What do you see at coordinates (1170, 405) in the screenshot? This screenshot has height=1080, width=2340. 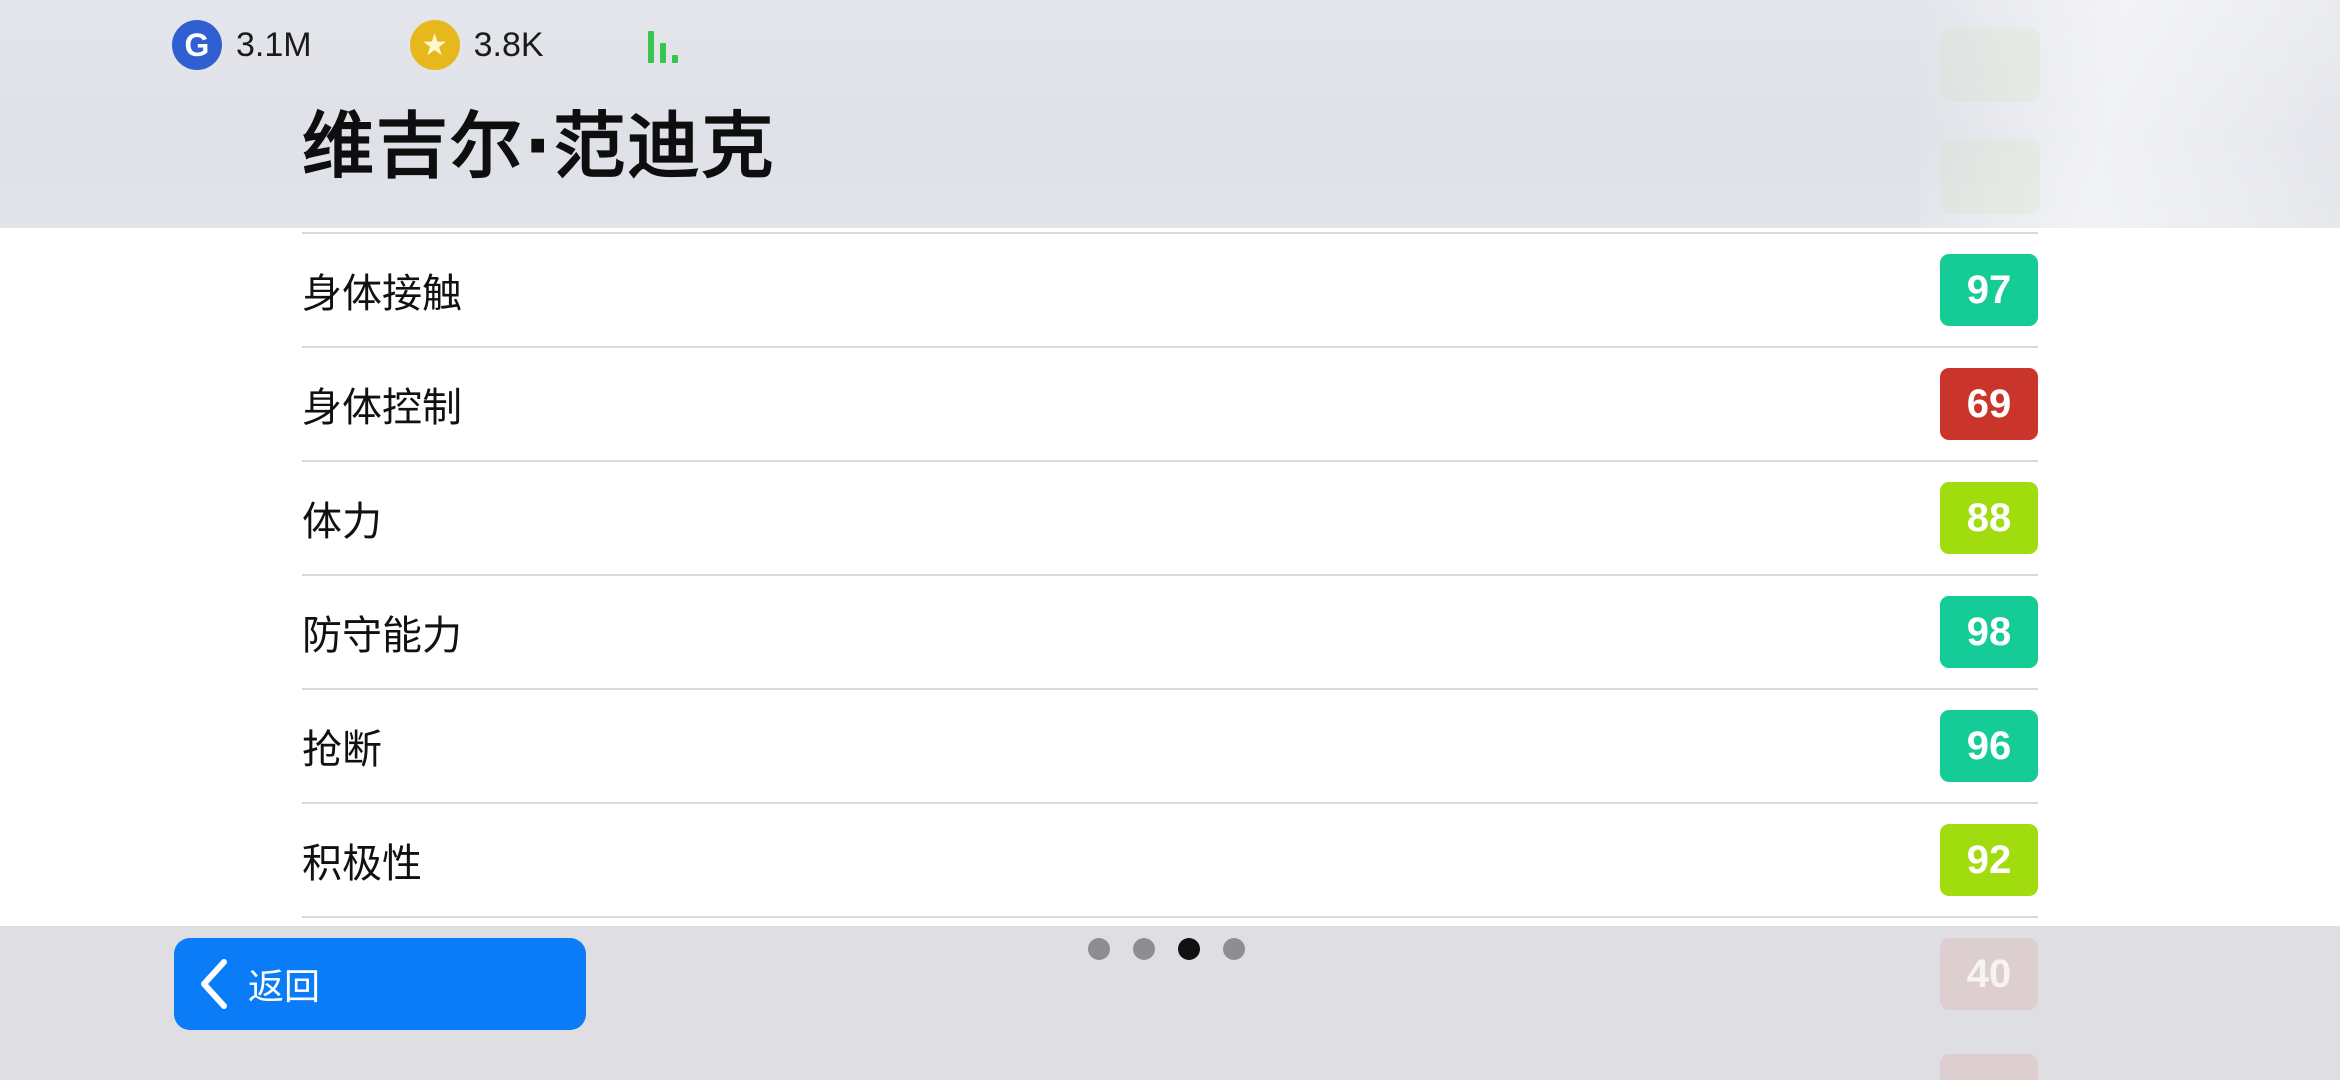 I see `stat-row: 身体控制 69` at bounding box center [1170, 405].